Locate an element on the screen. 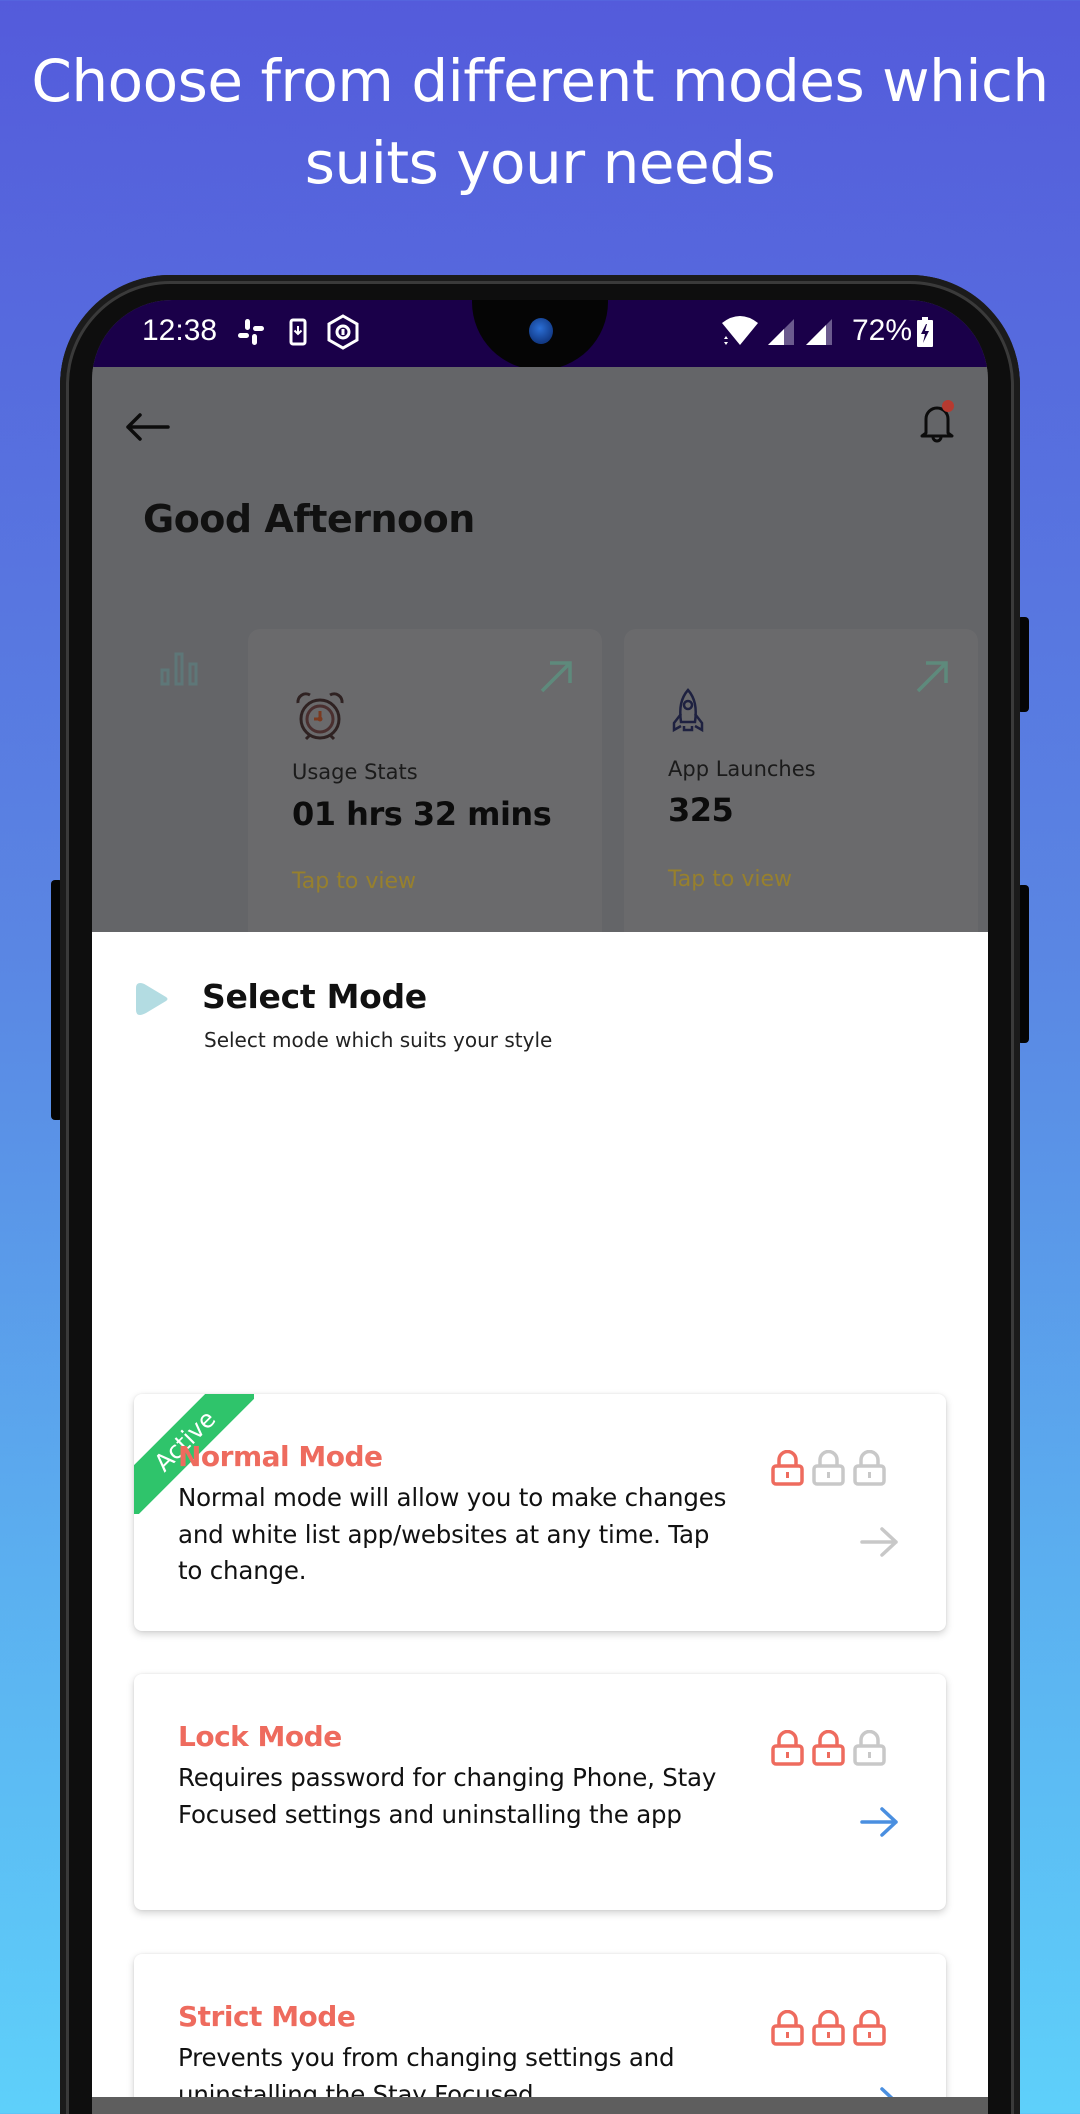 This screenshot has height=2114, width=1080. wifi-icon is located at coordinates (740, 332).